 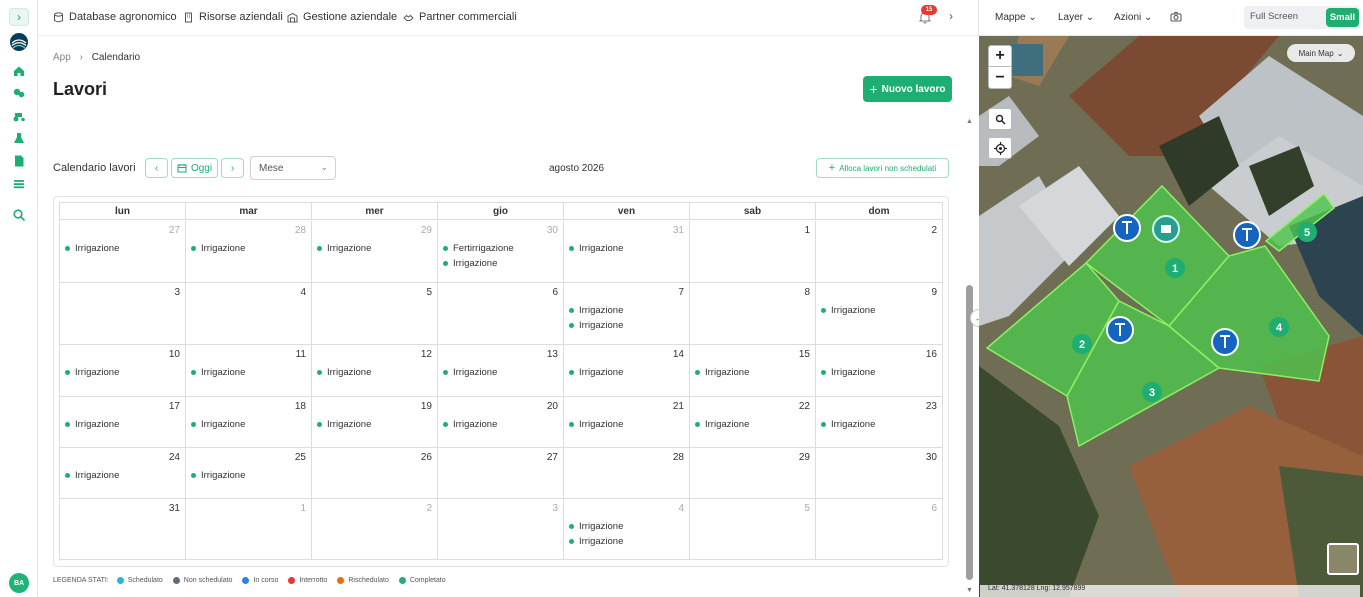 What do you see at coordinates (1133, 17) in the screenshot?
I see `actions-menu: Azioni ⌄` at bounding box center [1133, 17].